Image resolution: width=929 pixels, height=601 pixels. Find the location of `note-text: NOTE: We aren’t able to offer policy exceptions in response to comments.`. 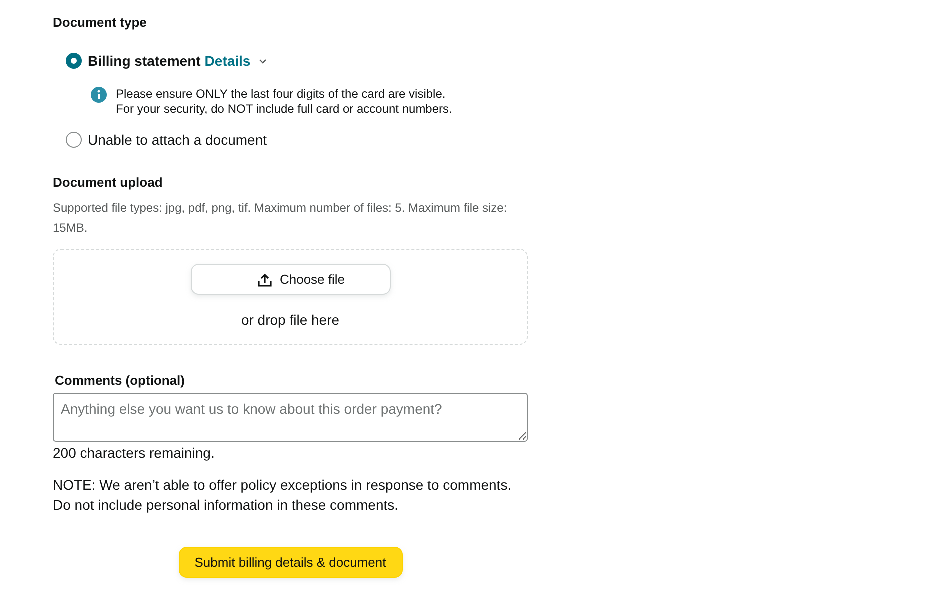

note-text: NOTE: We aren’t able to offer policy exceptions in response to comments. is located at coordinates (283, 485).